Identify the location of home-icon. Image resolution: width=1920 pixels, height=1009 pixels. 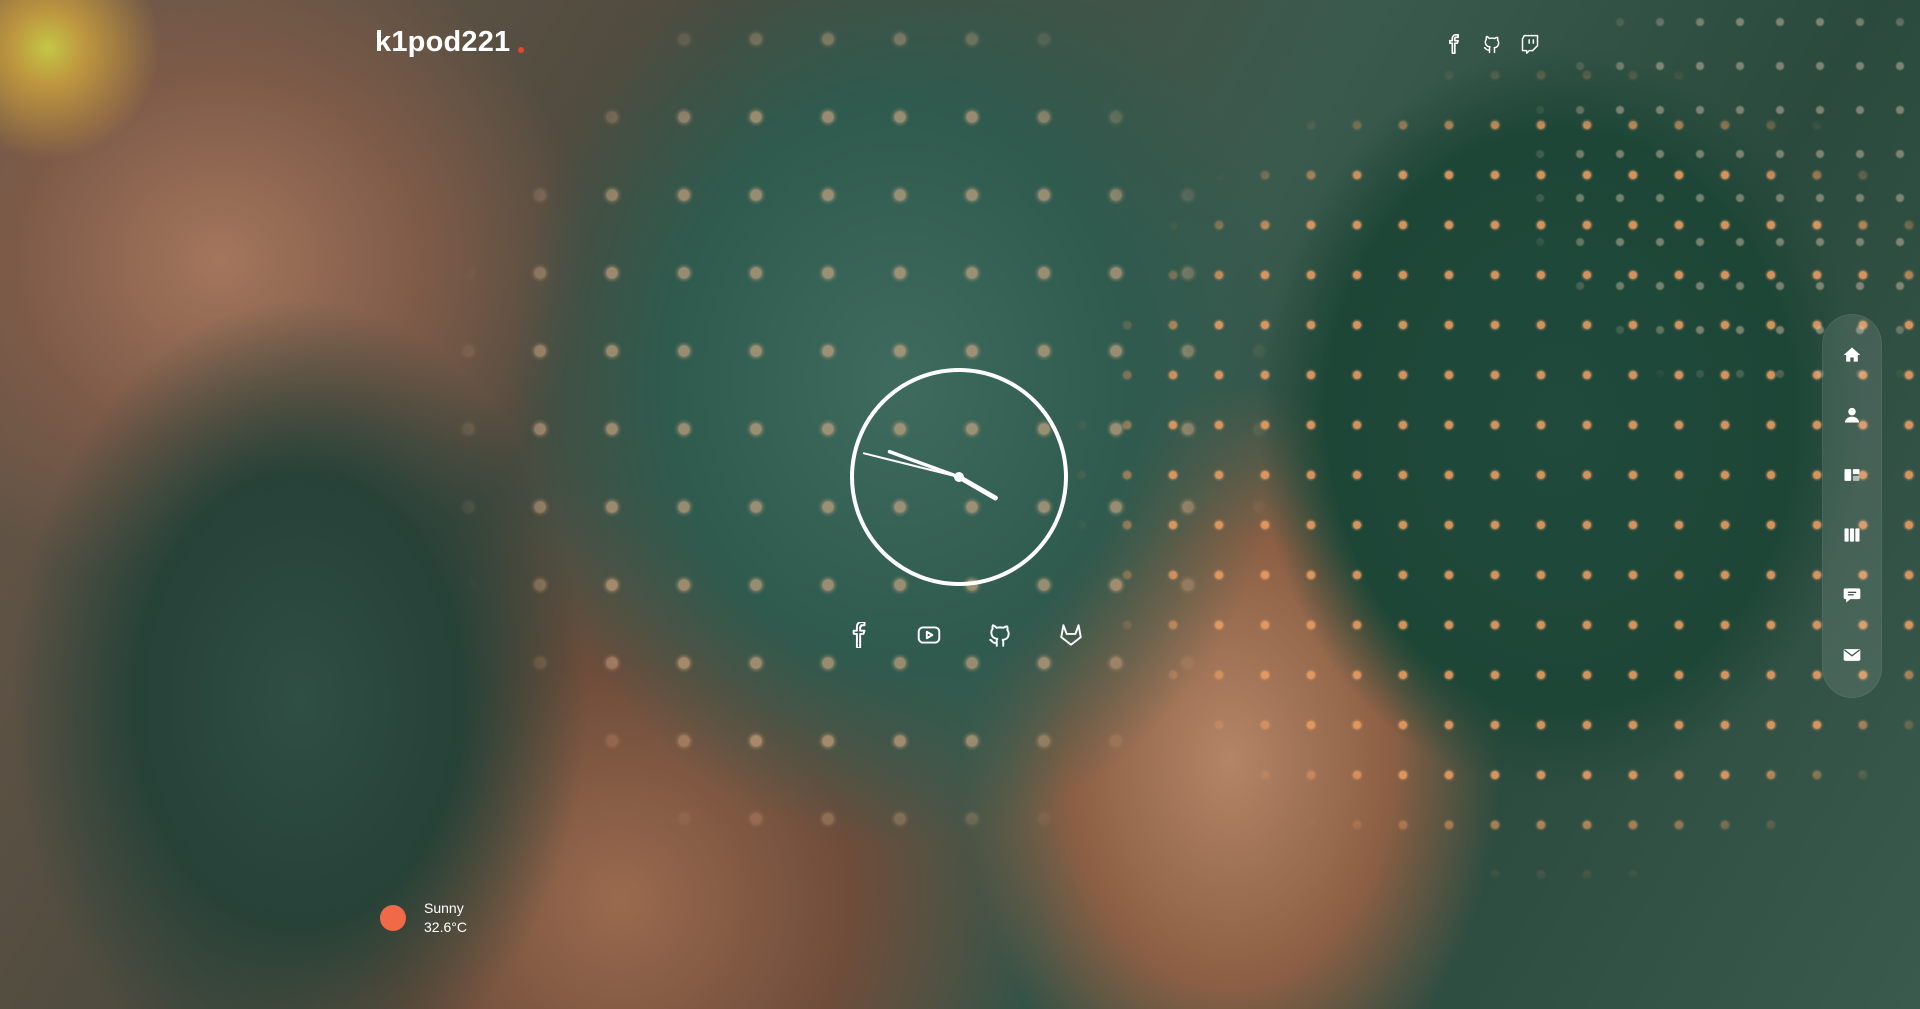
(1852, 355).